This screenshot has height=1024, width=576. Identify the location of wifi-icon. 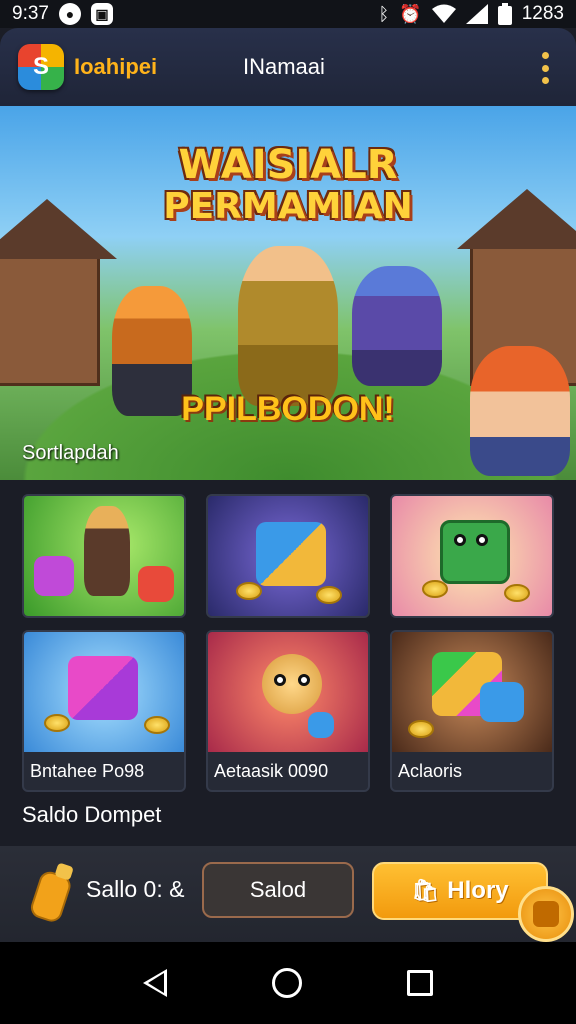
(443, 13).